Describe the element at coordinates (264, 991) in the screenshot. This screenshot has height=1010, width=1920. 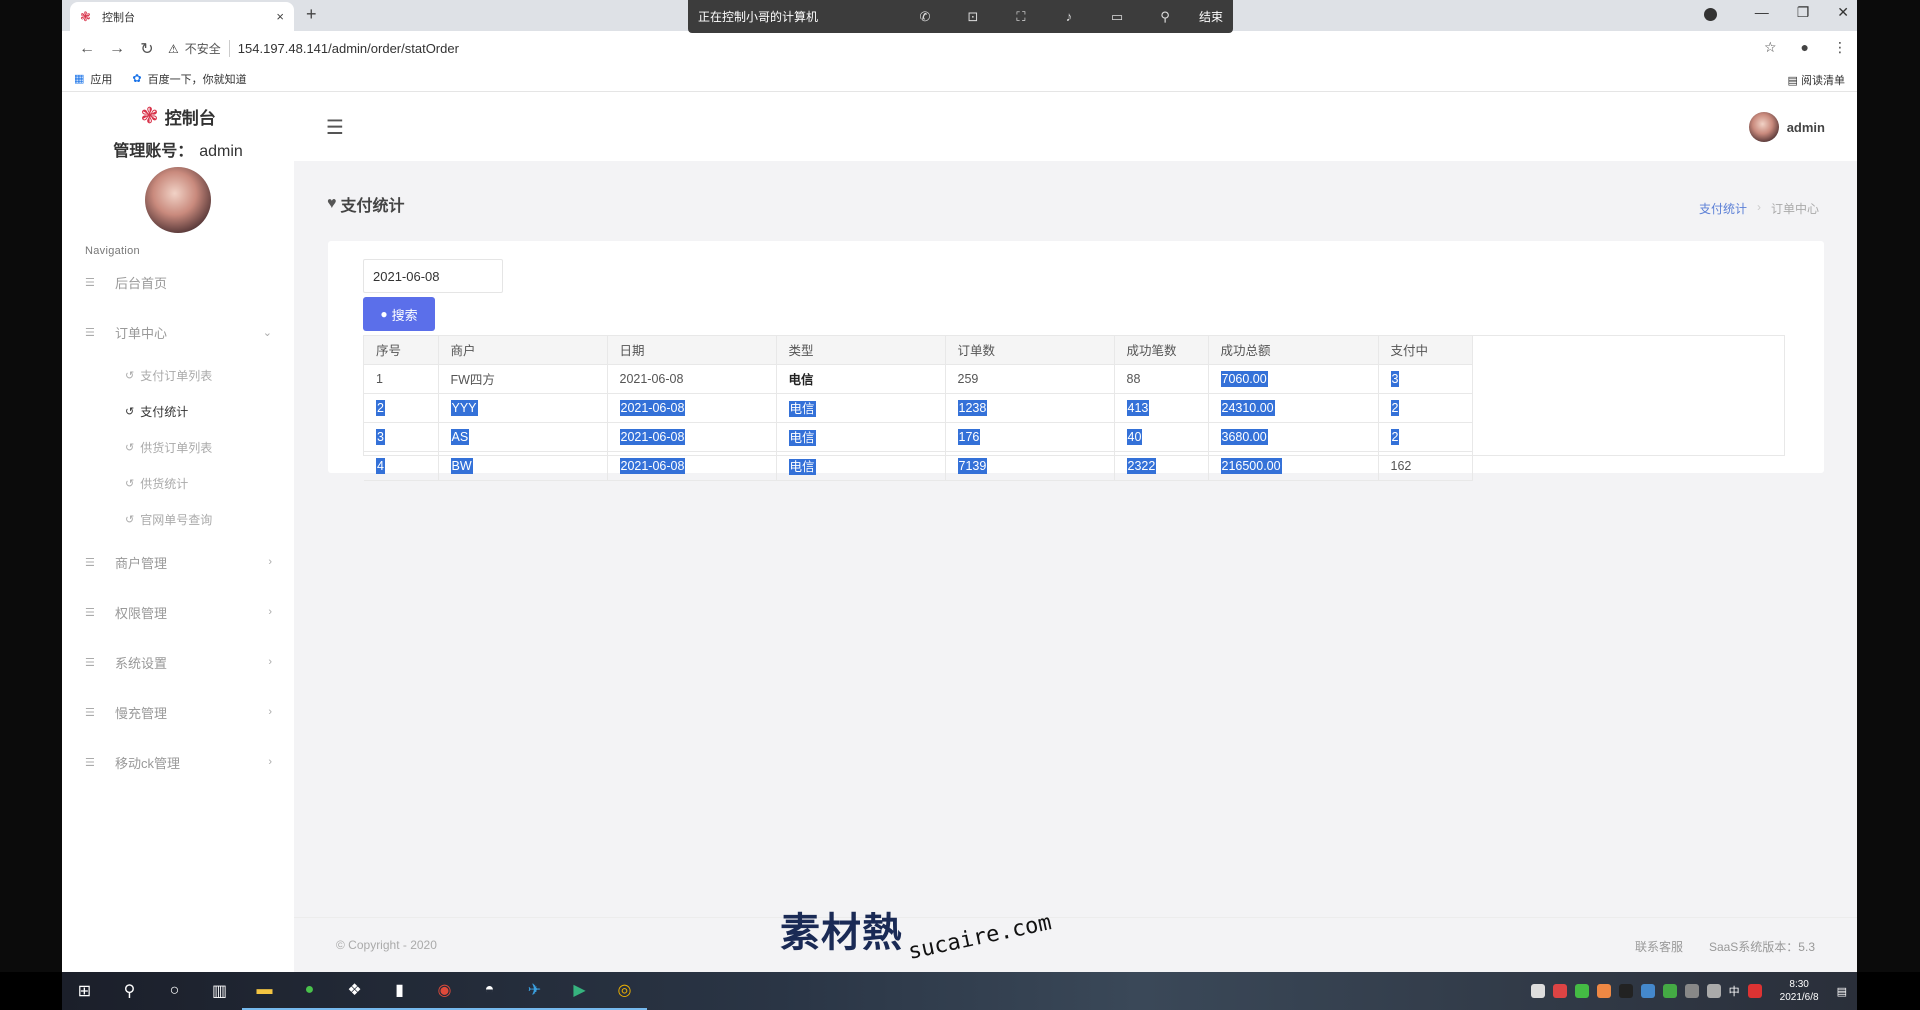
I see `file-explorer-icon: ▬` at that location.